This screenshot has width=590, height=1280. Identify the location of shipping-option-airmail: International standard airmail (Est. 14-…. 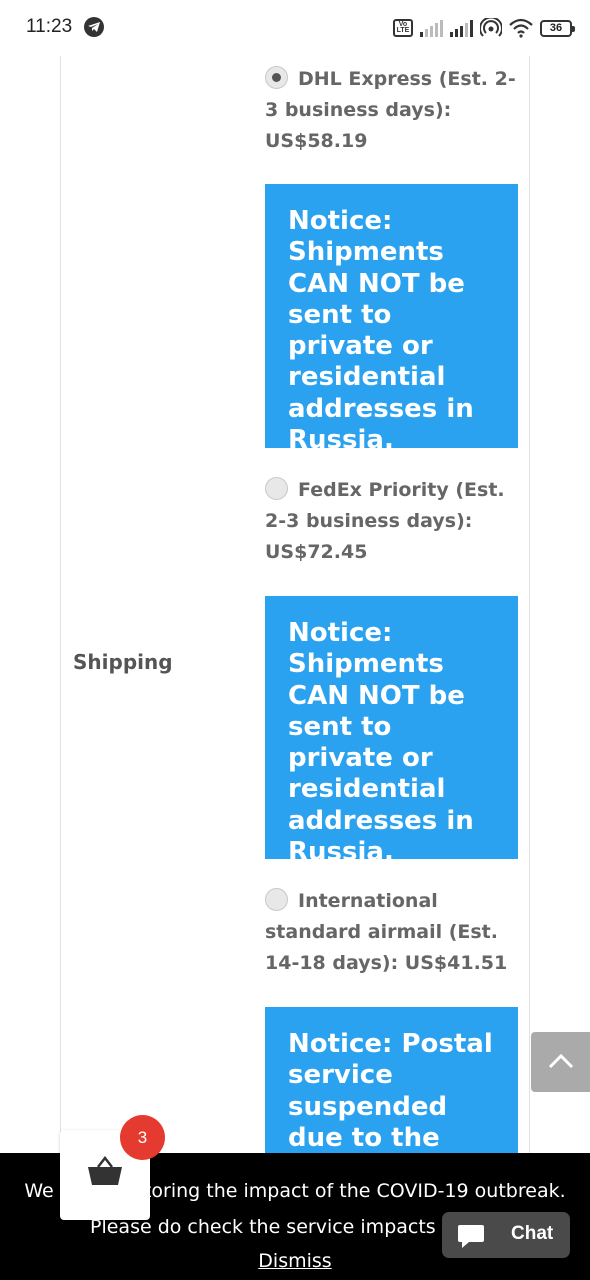
(395, 932).